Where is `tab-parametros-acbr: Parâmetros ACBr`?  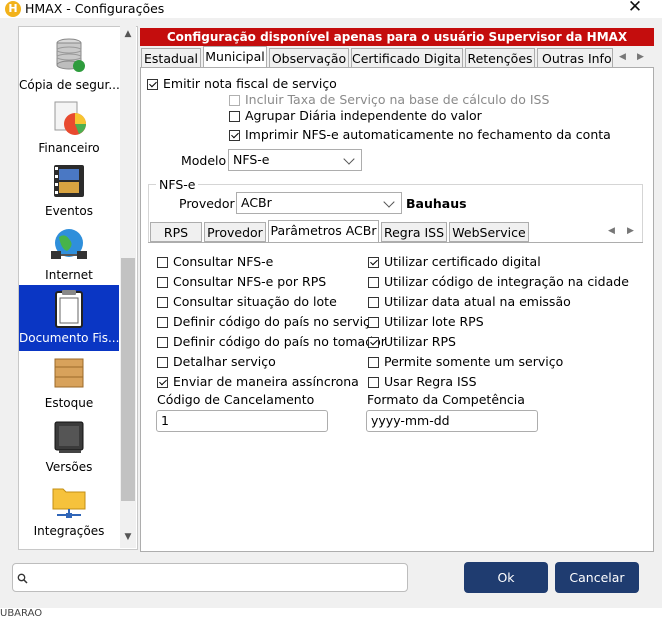 tab-parametros-acbr: Parâmetros ACBr is located at coordinates (323, 231).